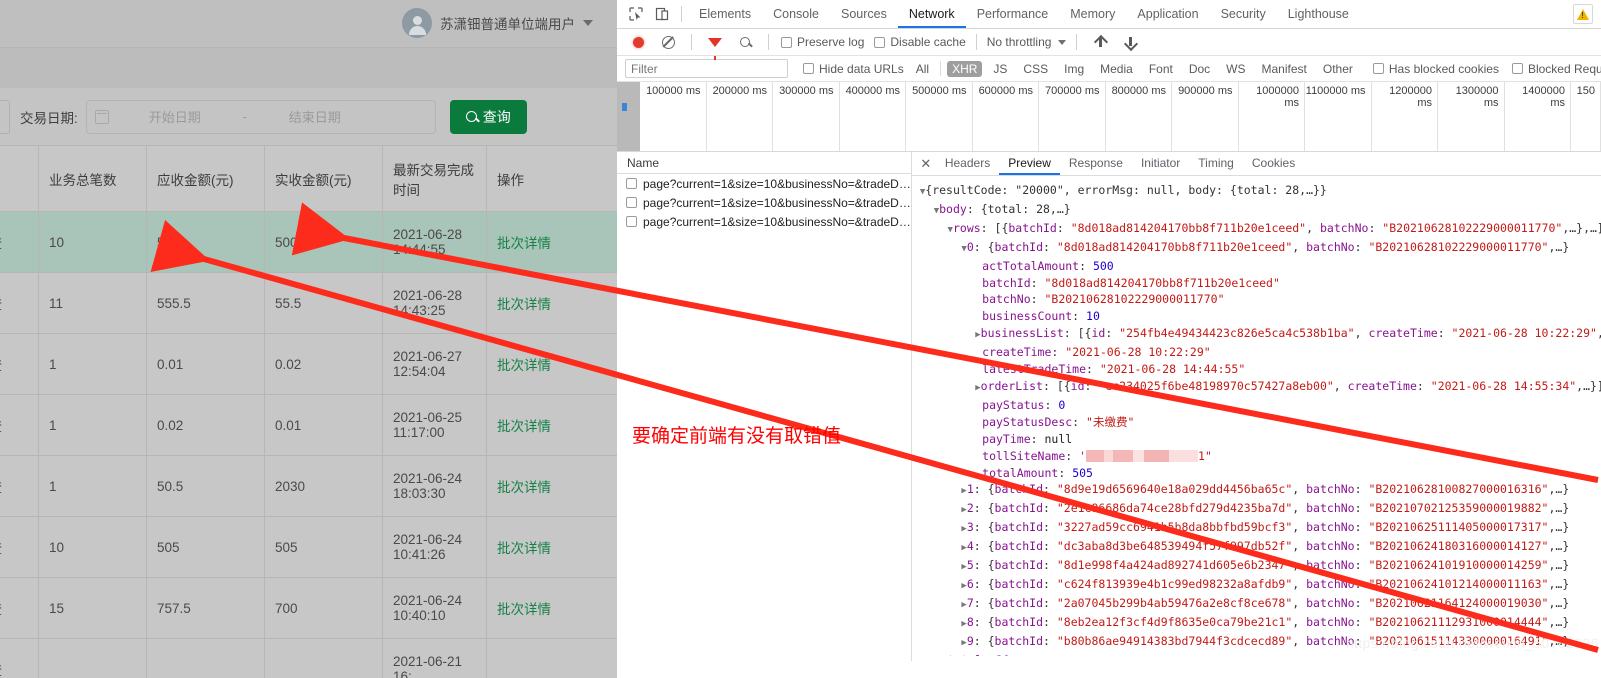 The height and width of the screenshot is (678, 1601). I want to click on devtools-tab-performance: Performance, so click(1013, 14).